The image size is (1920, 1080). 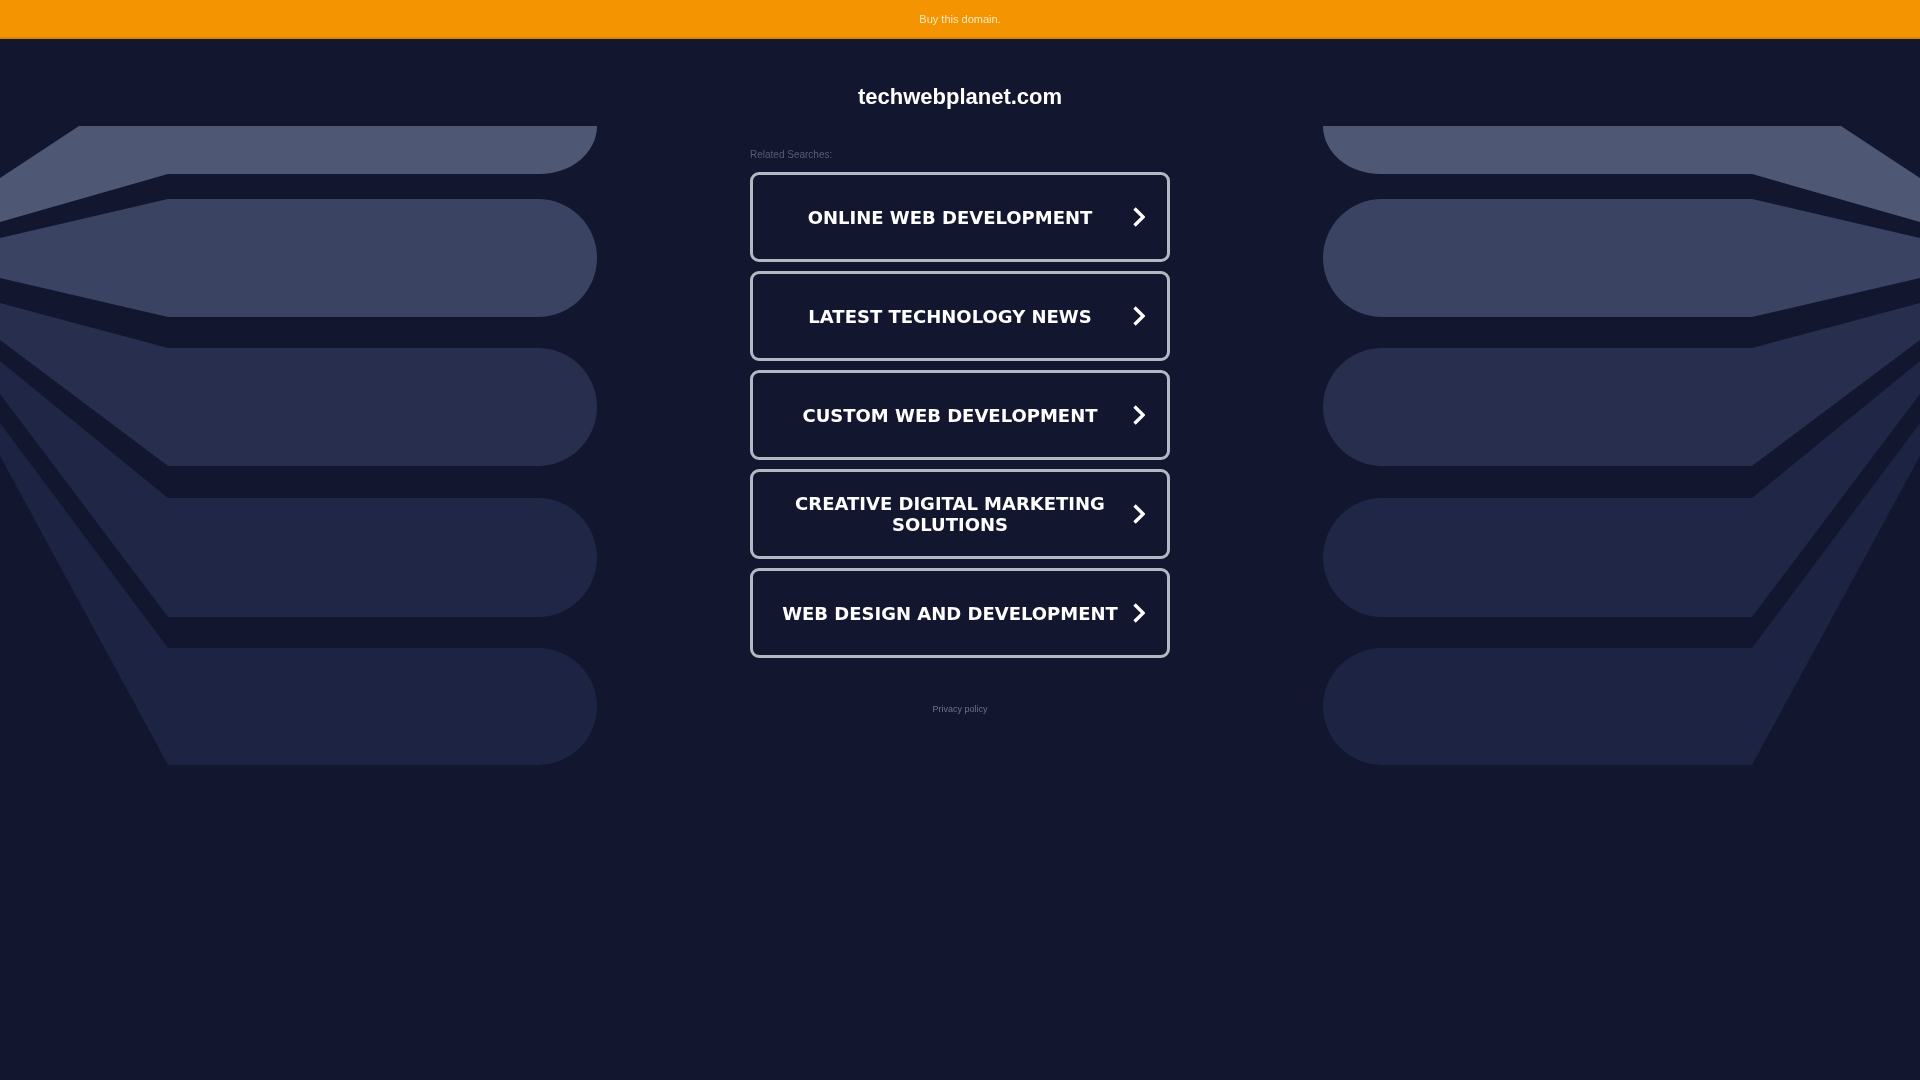 What do you see at coordinates (960, 97) in the screenshot?
I see `site-title: techwebplanet.com` at bounding box center [960, 97].